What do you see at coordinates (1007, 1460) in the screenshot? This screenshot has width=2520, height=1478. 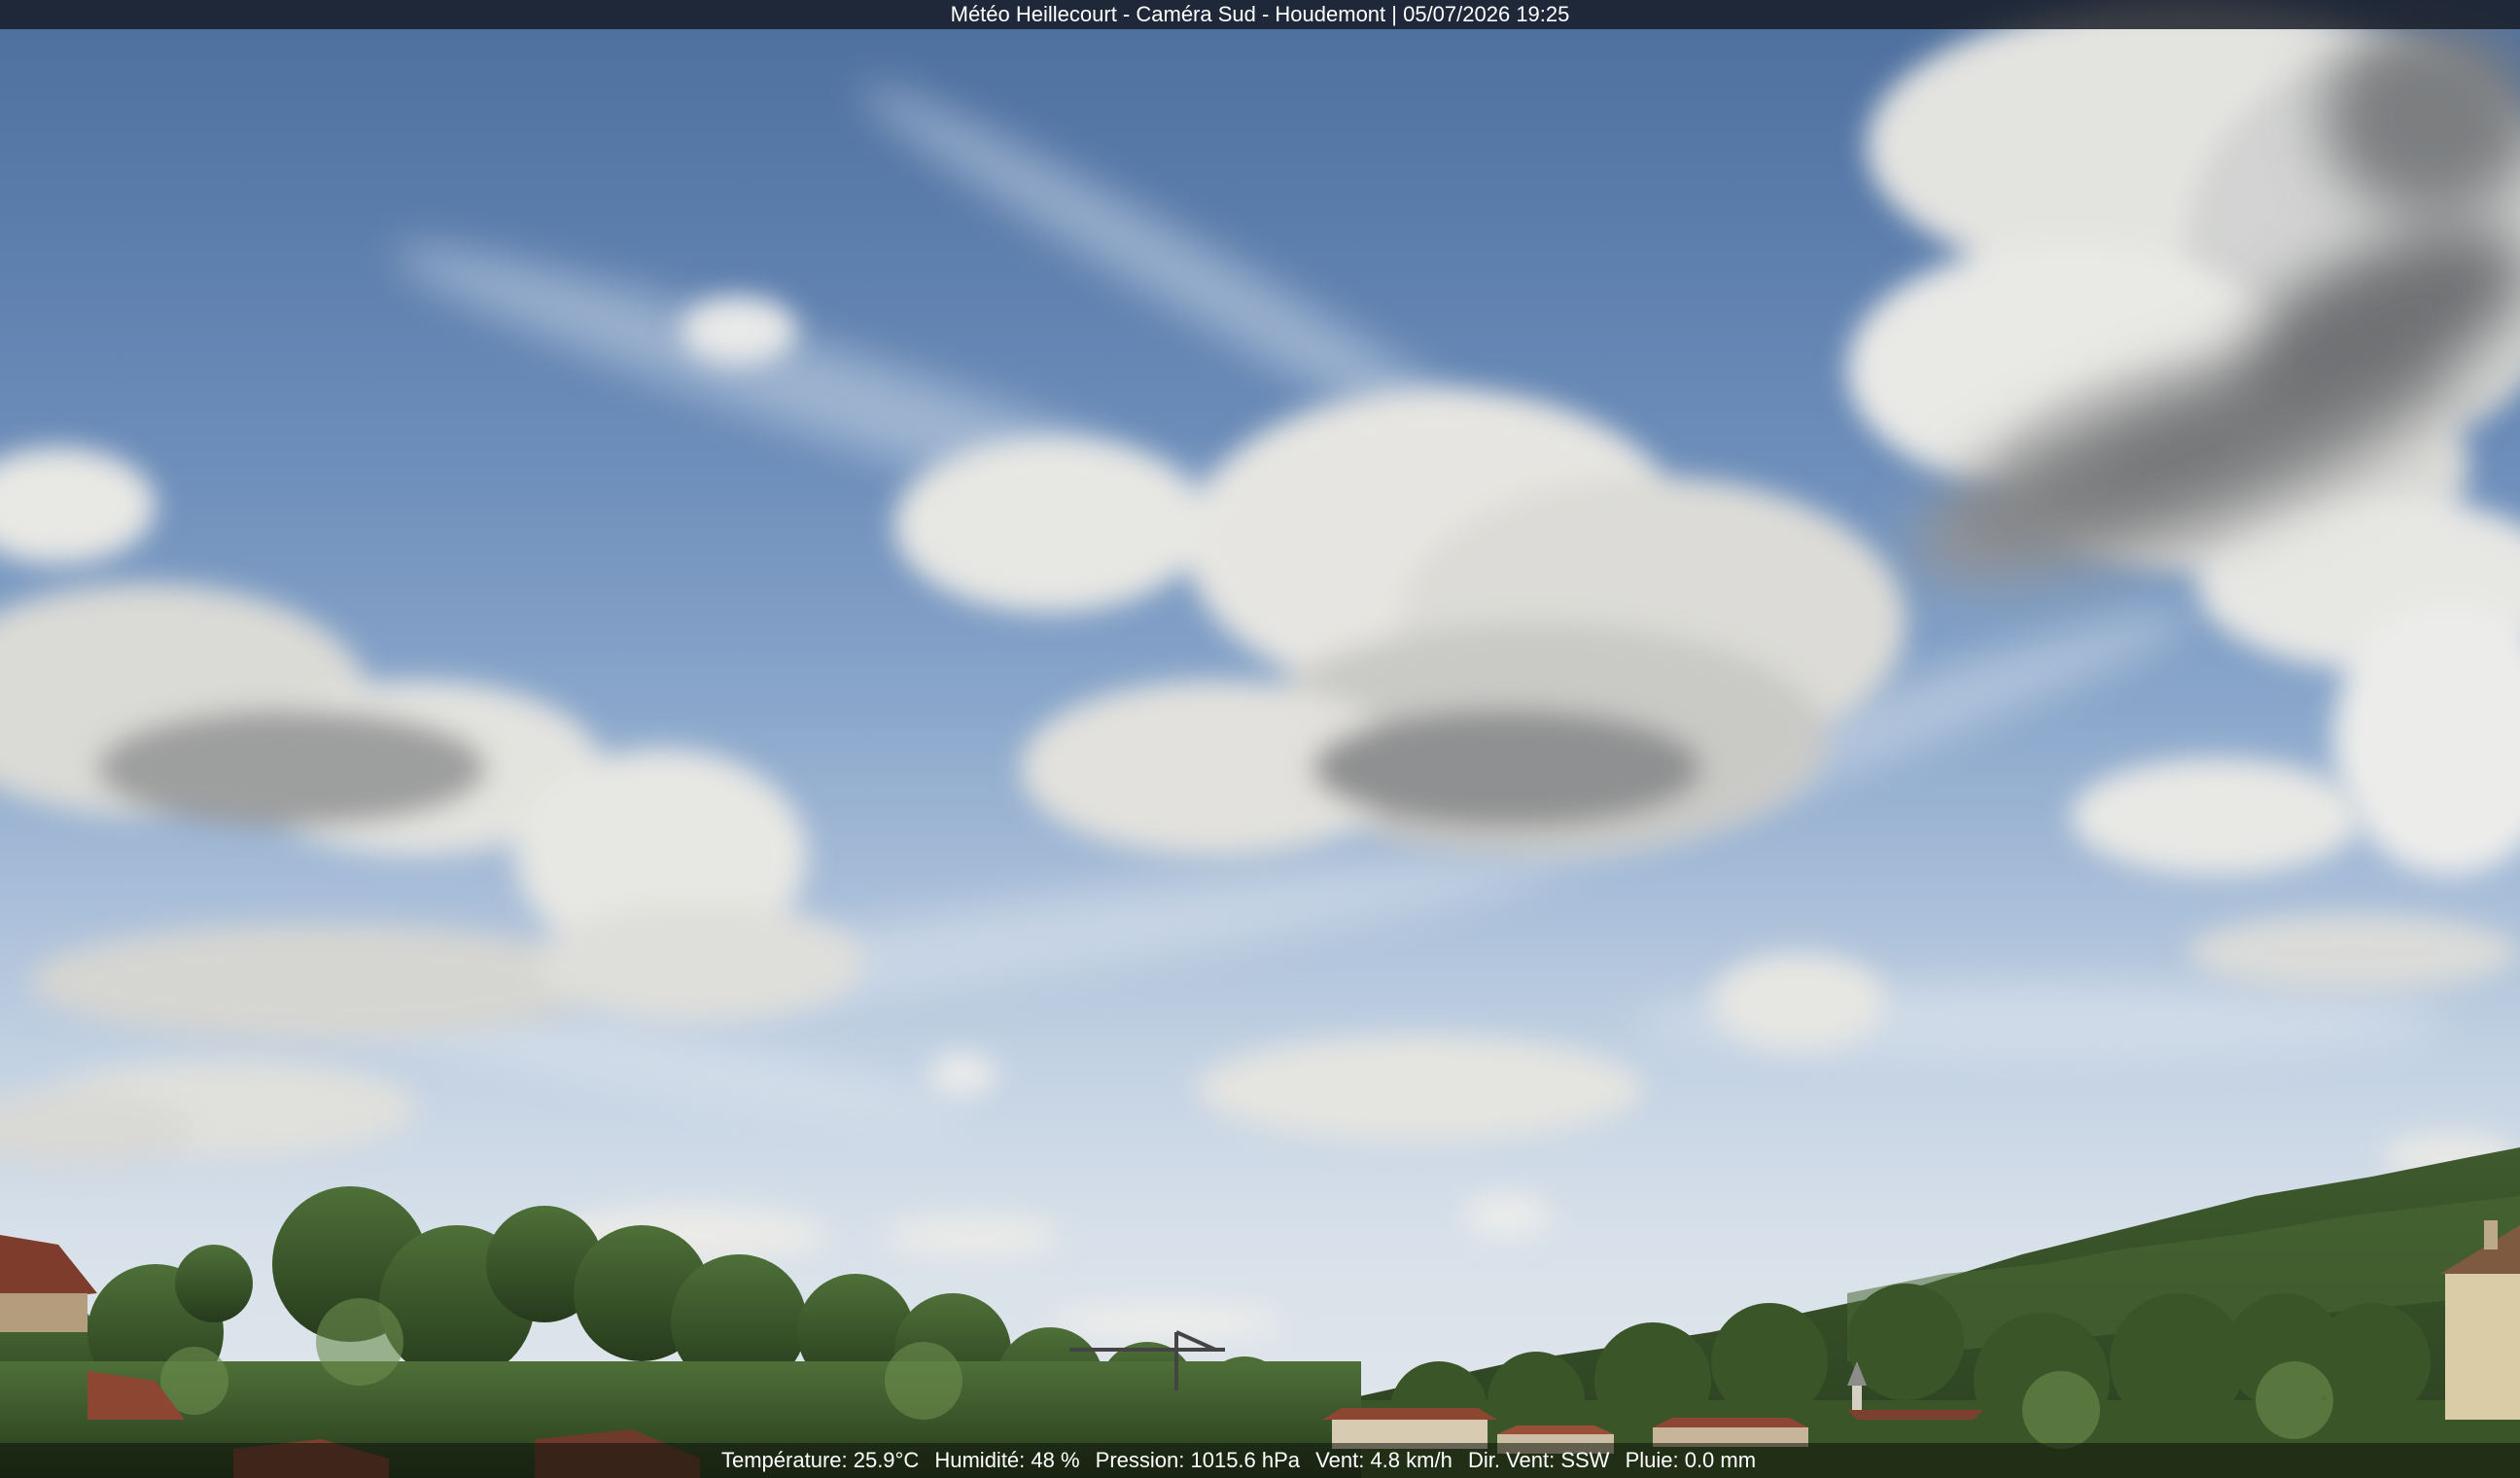 I see `humidity-reading: Humidité: 48 %` at bounding box center [1007, 1460].